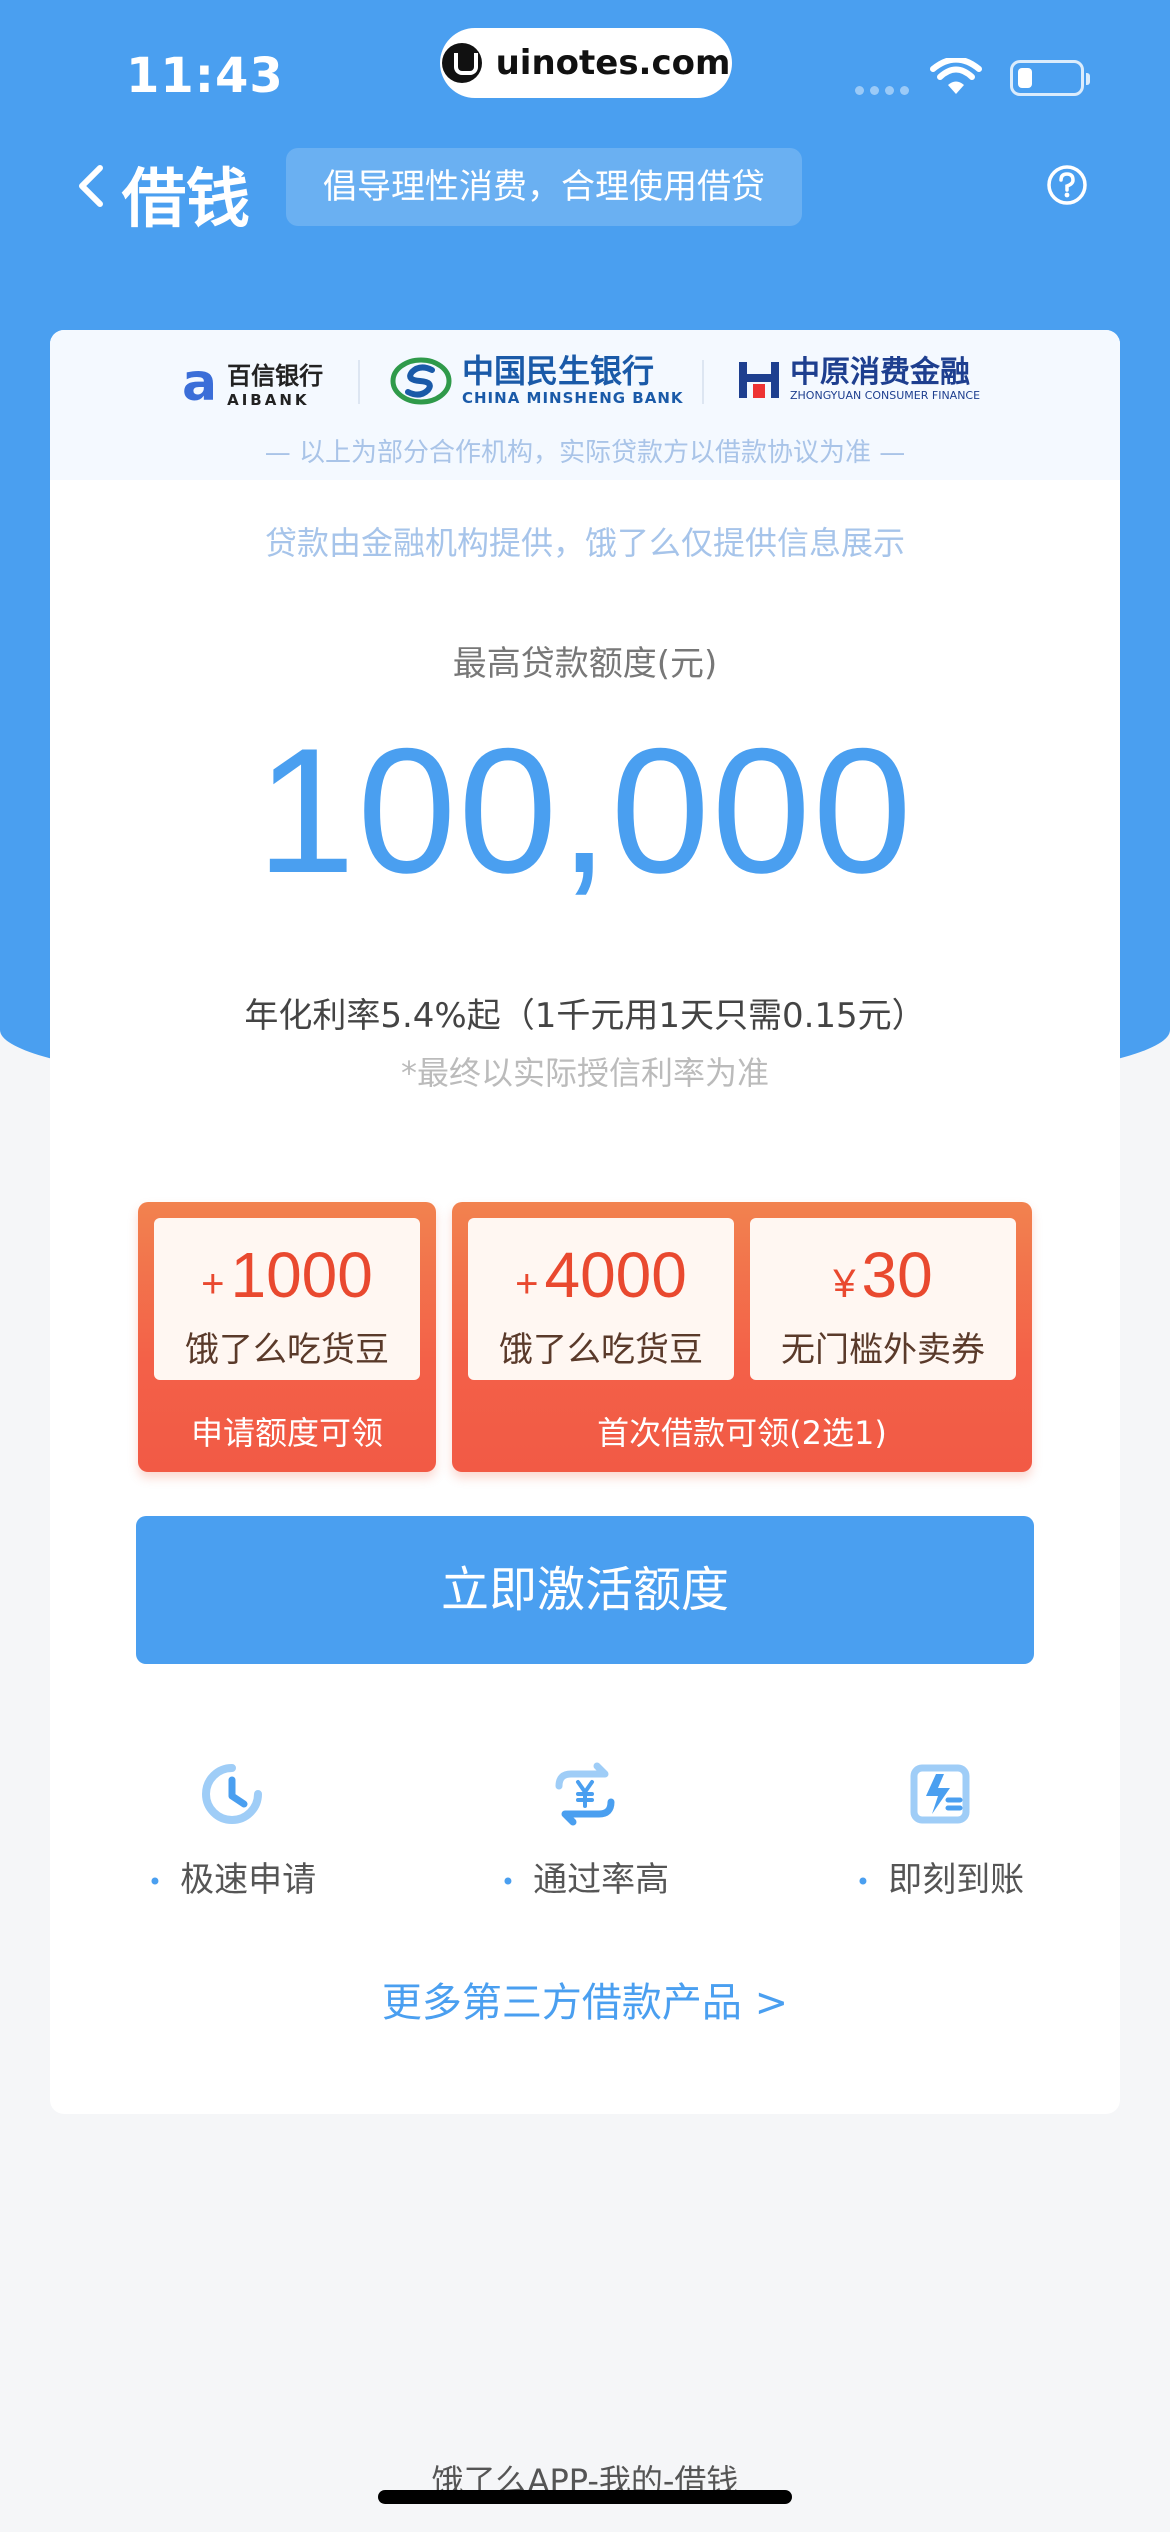 This screenshot has height=2532, width=1170. What do you see at coordinates (584, 1073) in the screenshot?
I see `interest-rate-note: *最终以实际授信利率为准` at bounding box center [584, 1073].